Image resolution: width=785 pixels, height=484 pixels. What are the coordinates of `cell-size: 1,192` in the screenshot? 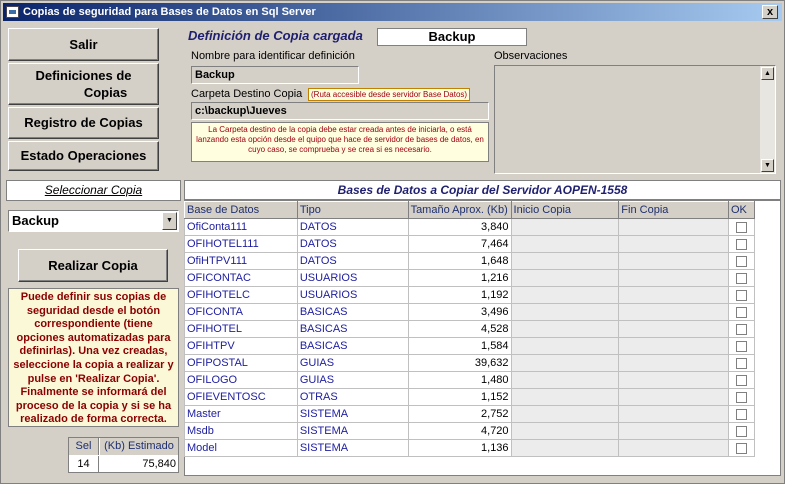 It's located at (459, 295).